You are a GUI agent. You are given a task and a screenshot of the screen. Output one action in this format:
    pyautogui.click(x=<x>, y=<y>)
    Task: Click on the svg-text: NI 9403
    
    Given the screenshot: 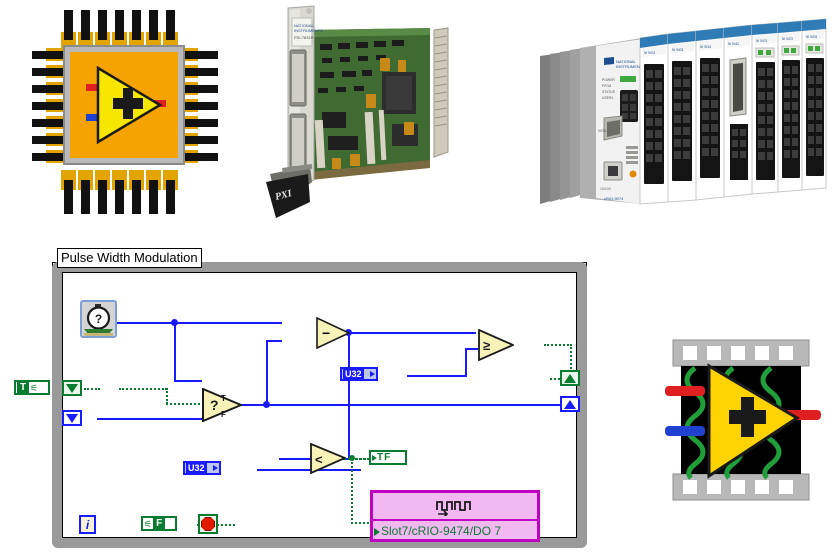 What is the action you would take?
    pyautogui.click(x=677, y=50)
    